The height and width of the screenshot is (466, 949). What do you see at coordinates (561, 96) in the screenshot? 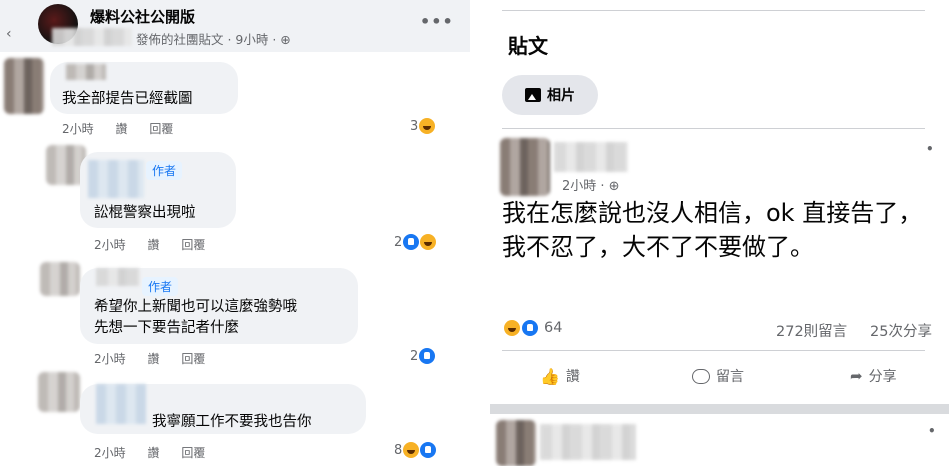
I see `photo-chip-label: 相片` at bounding box center [561, 96].